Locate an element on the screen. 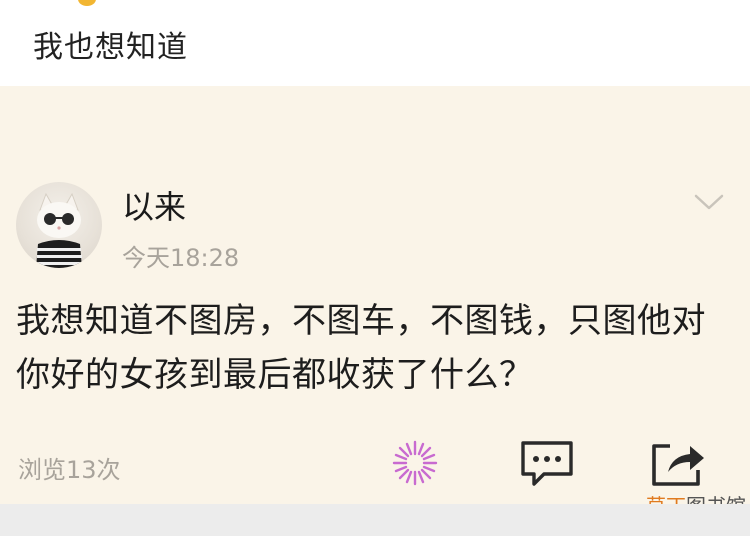  timestamp: 今天18:28 is located at coordinates (181, 258).